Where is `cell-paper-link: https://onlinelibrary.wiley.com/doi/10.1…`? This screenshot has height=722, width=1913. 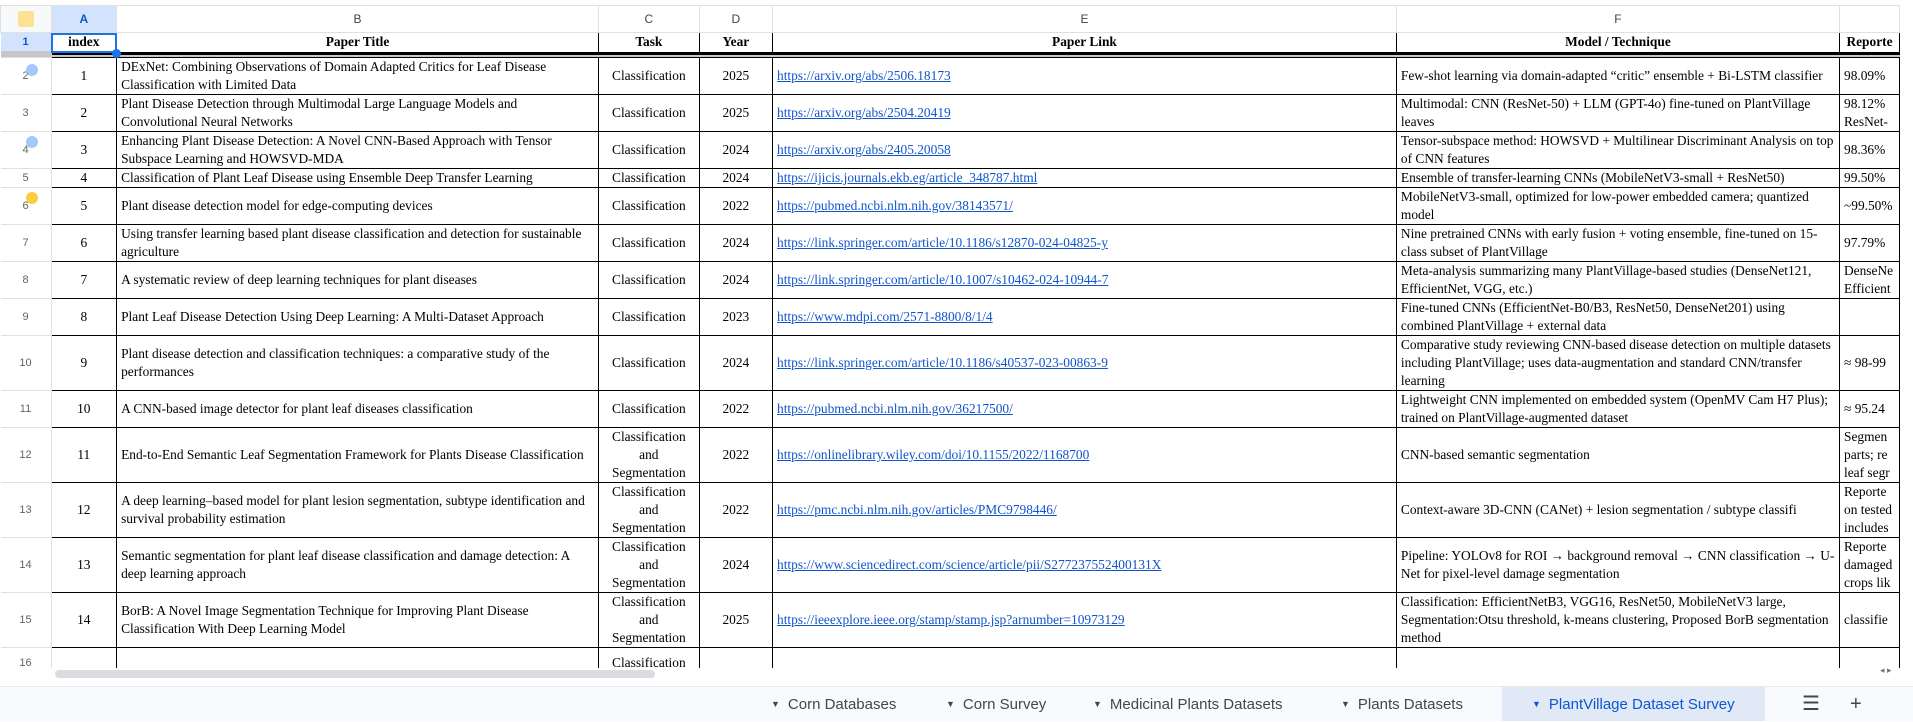
cell-paper-link: https://onlinelibrary.wiley.com/doi/10.1… is located at coordinates (1084, 455).